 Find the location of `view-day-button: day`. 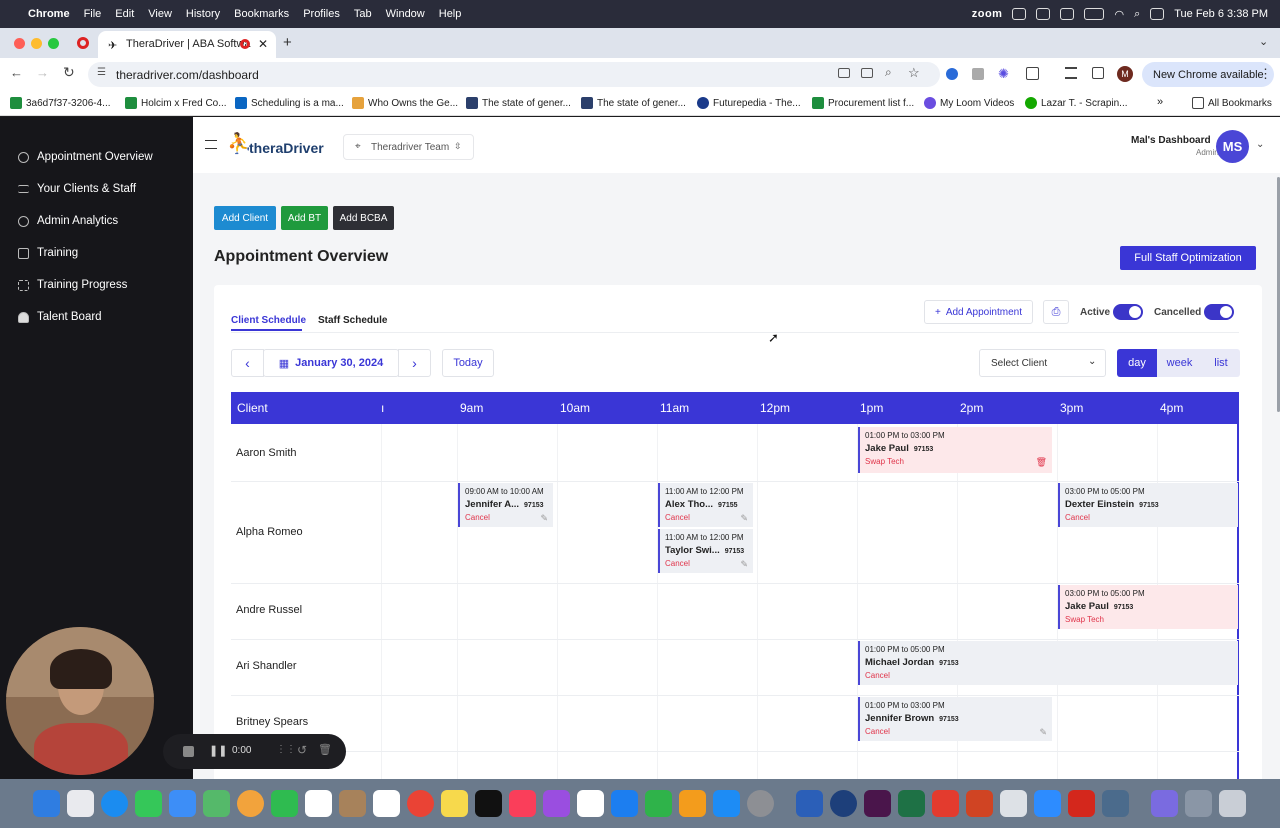

view-day-button: day is located at coordinates (1137, 363).